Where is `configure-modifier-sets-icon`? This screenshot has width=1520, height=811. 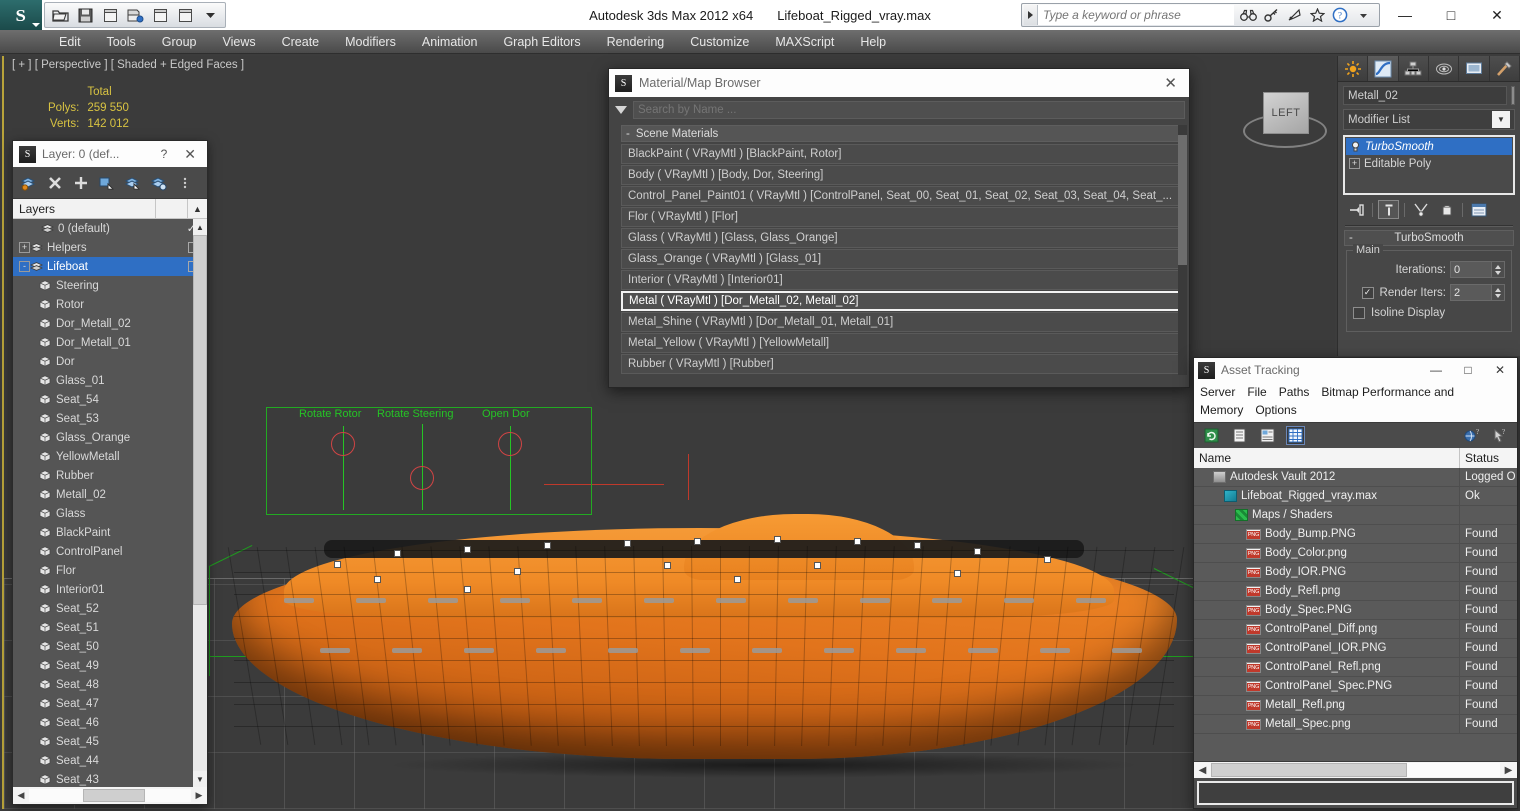 configure-modifier-sets-icon is located at coordinates (1478, 209).